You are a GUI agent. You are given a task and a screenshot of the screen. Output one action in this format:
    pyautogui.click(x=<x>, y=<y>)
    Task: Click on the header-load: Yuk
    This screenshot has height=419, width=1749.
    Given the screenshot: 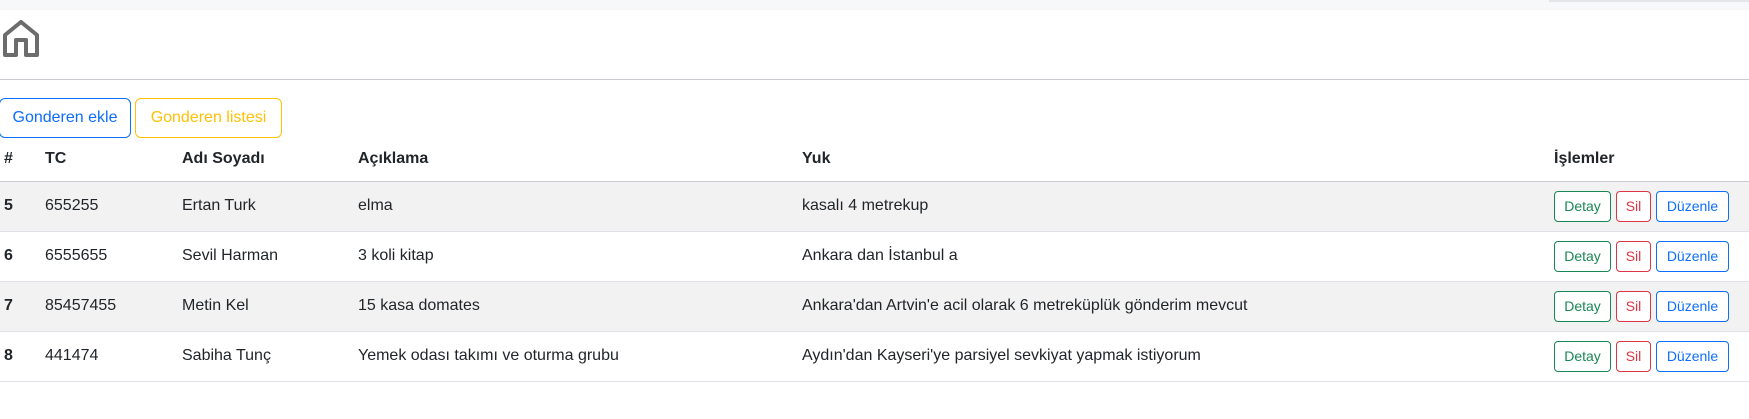 What is the action you would take?
    pyautogui.click(x=1178, y=160)
    